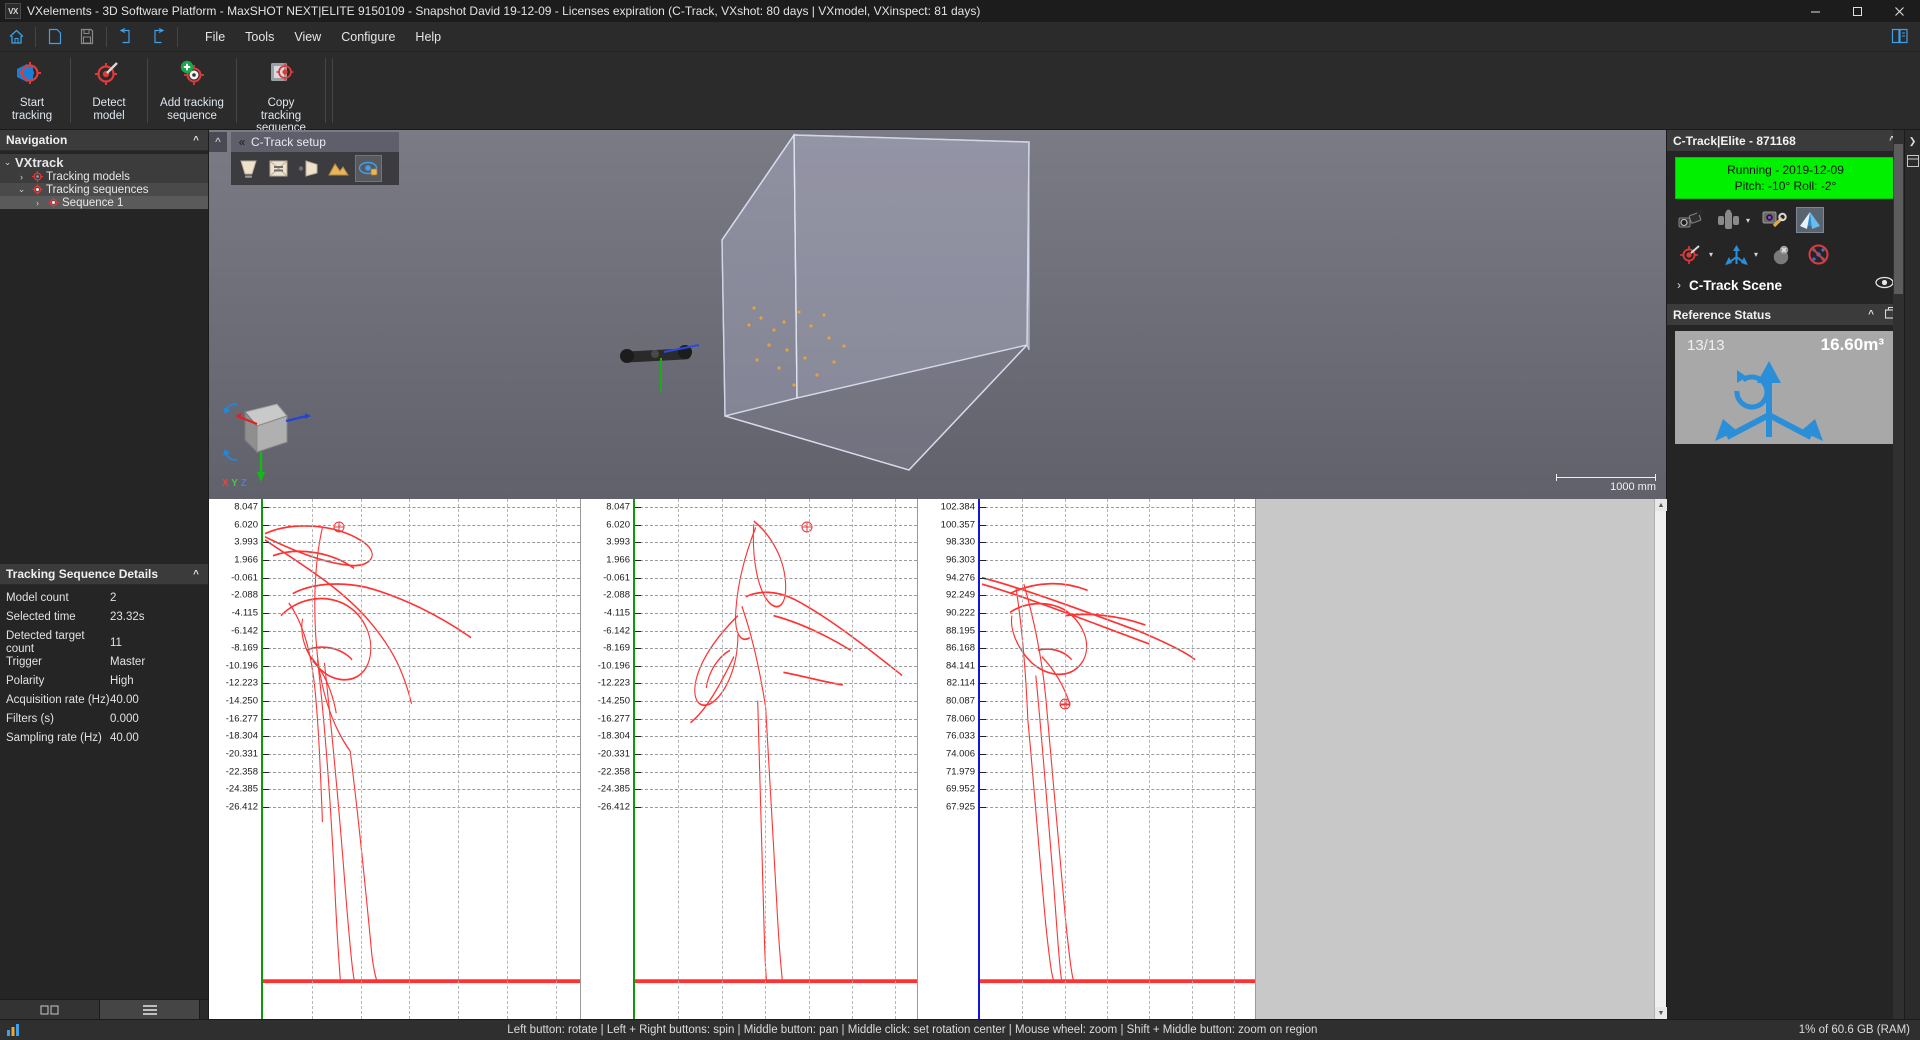 The image size is (1920, 1040). I want to click on scroll-up-icon: ▲, so click(1661, 505).